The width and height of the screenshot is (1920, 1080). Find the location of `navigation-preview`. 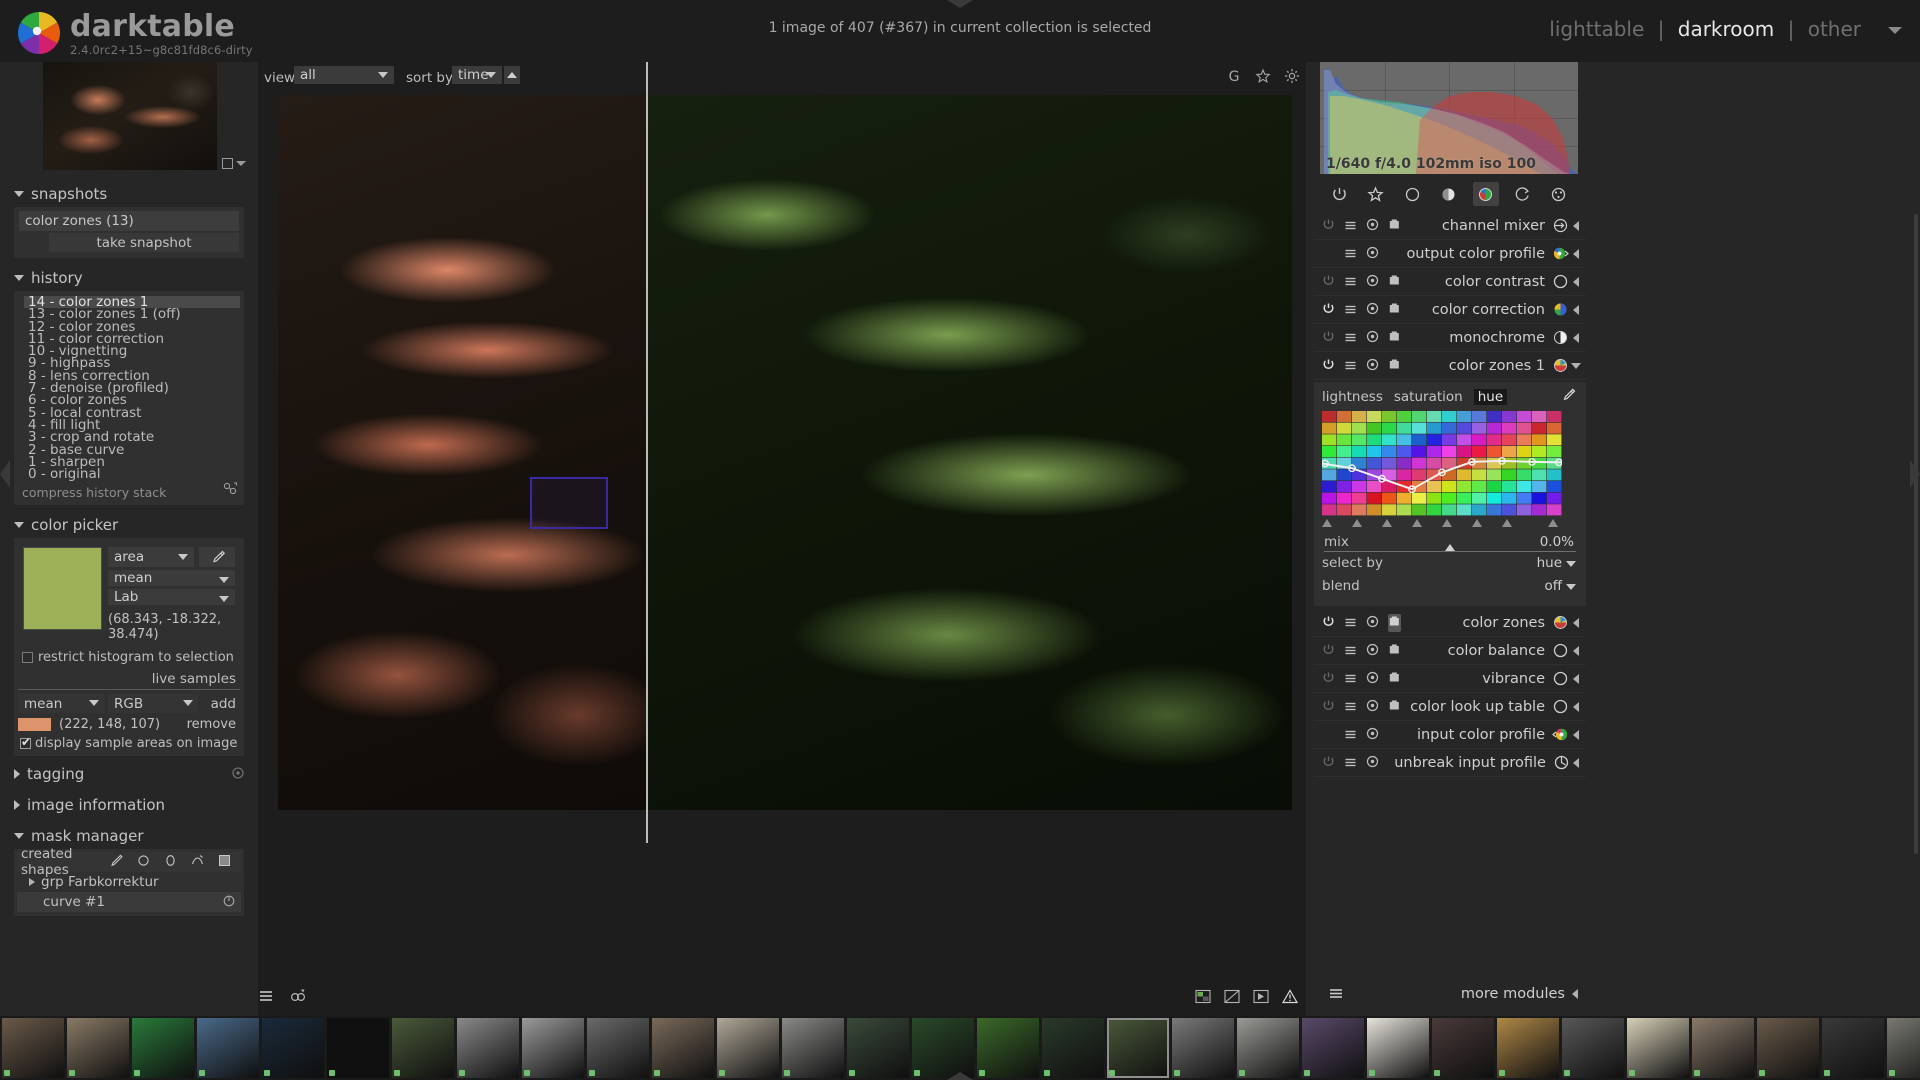

navigation-preview is located at coordinates (130, 116).